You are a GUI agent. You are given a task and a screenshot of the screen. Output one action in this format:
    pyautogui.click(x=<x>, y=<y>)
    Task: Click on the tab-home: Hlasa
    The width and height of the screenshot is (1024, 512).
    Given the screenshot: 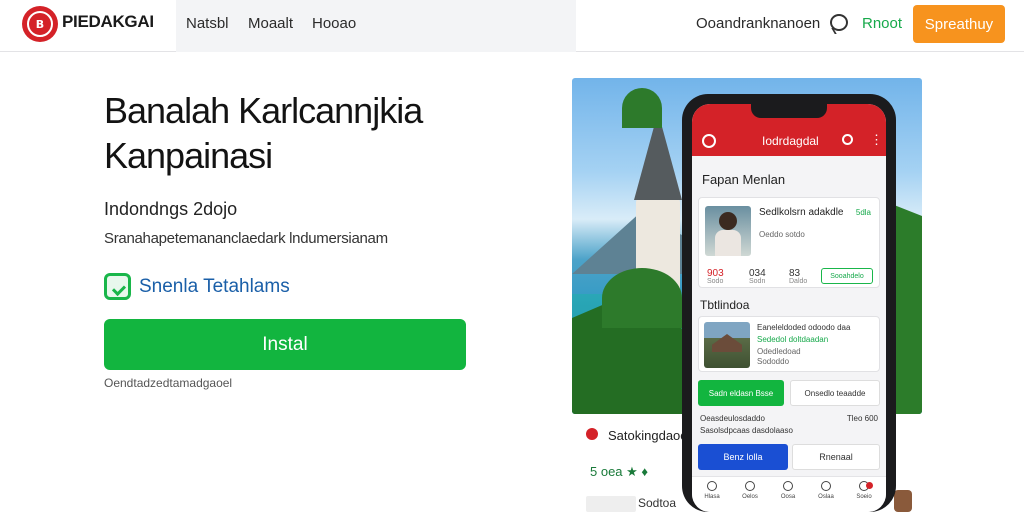 What is the action you would take?
    pyautogui.click(x=712, y=490)
    